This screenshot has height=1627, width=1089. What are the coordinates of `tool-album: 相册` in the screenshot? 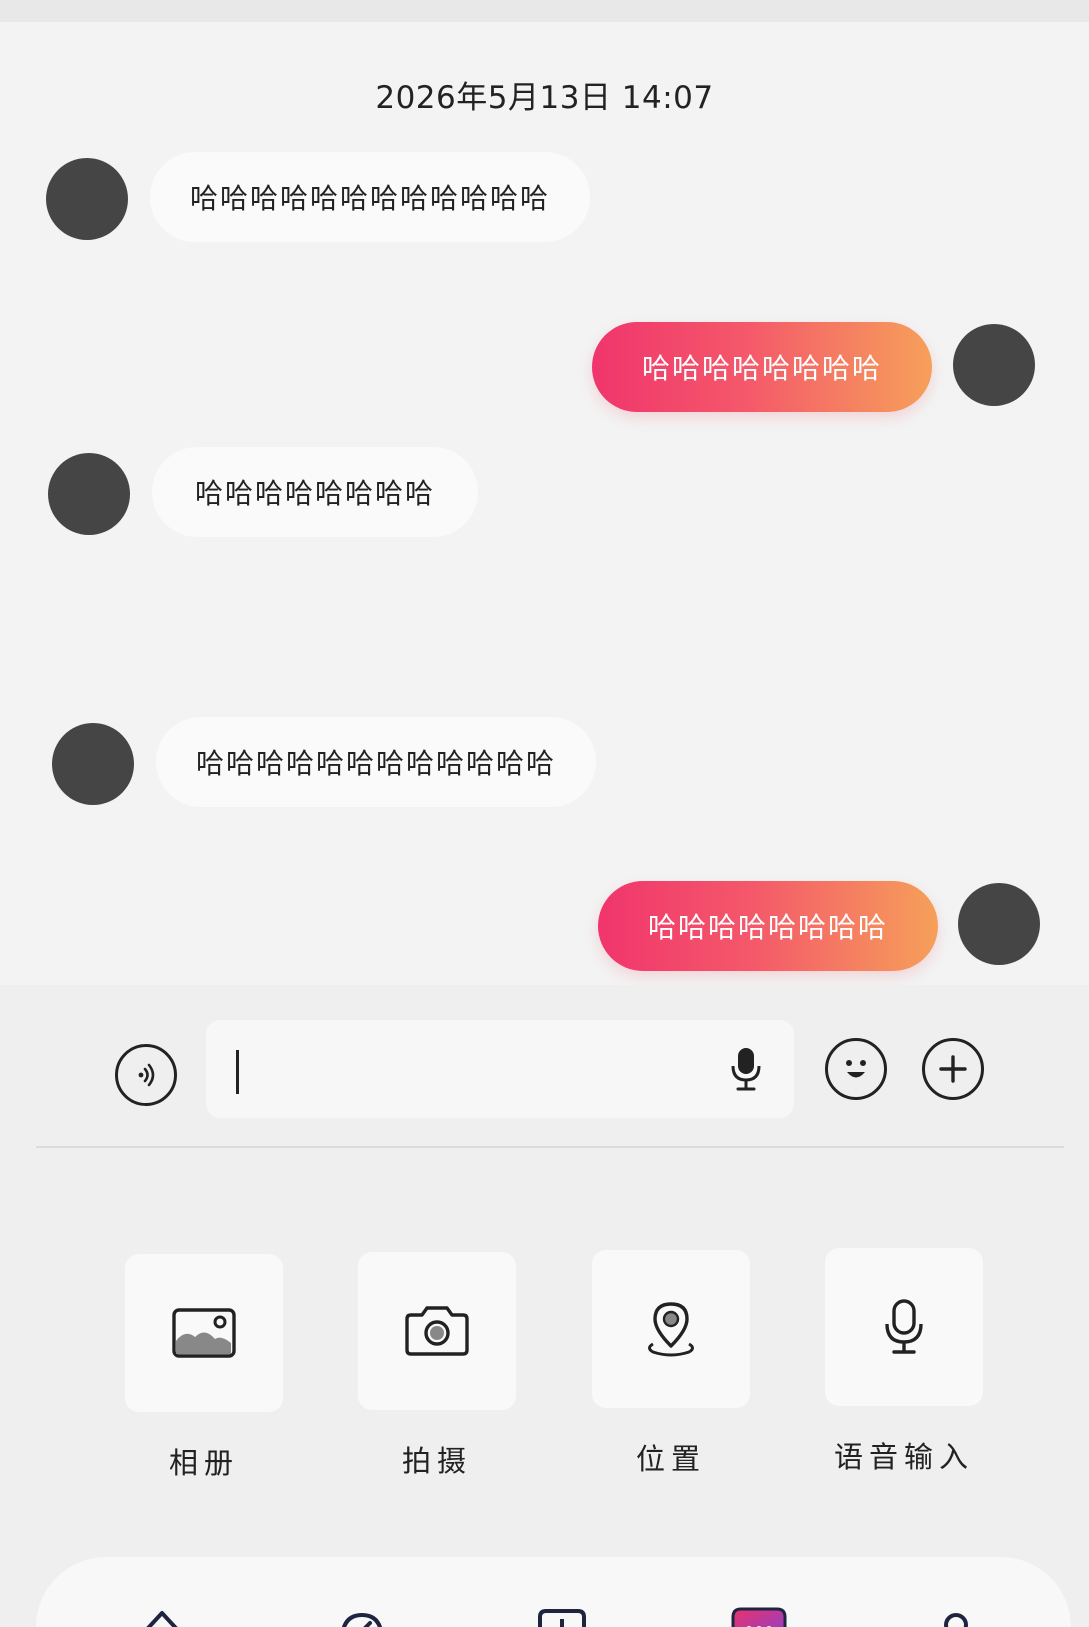 It's located at (204, 1368).